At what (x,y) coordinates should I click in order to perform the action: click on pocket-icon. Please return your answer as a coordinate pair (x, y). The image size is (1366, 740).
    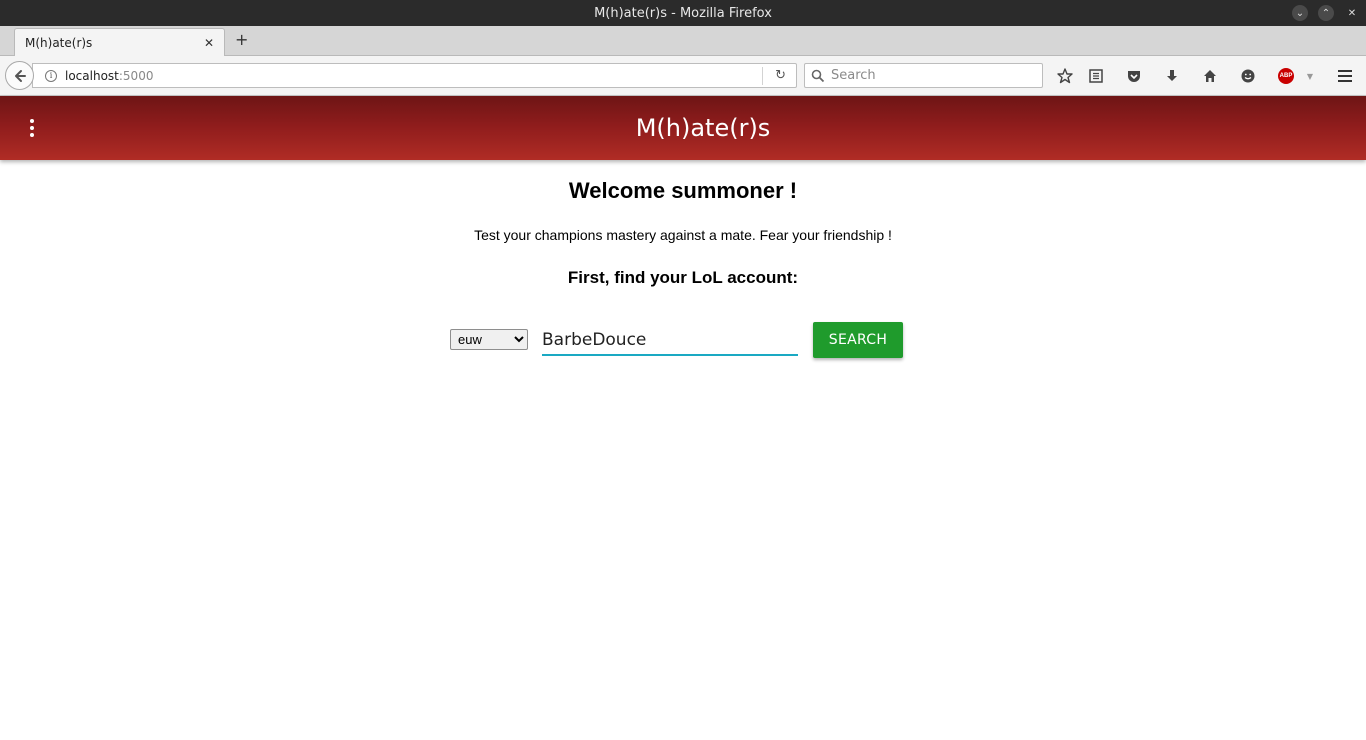
    Looking at the image, I should click on (1134, 76).